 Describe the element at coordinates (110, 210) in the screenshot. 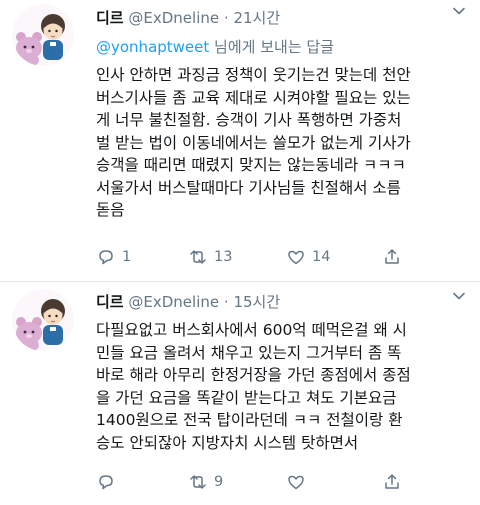

I see `tweet-text-line: 돋음` at that location.